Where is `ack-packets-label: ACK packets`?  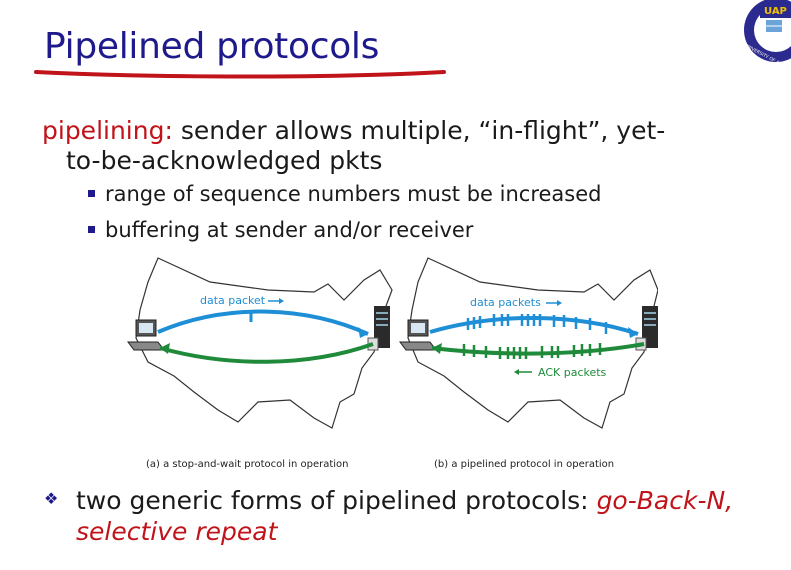 ack-packets-label: ACK packets is located at coordinates (572, 372).